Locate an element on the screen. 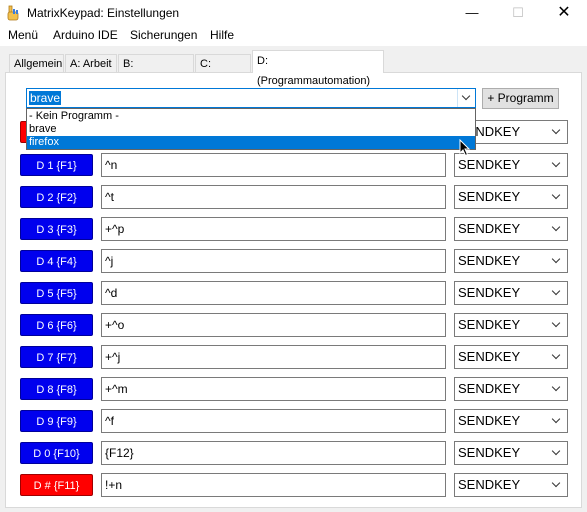 Image resolution: width=587 pixels, height=512 pixels. add-program-button: + Programm is located at coordinates (520, 98).